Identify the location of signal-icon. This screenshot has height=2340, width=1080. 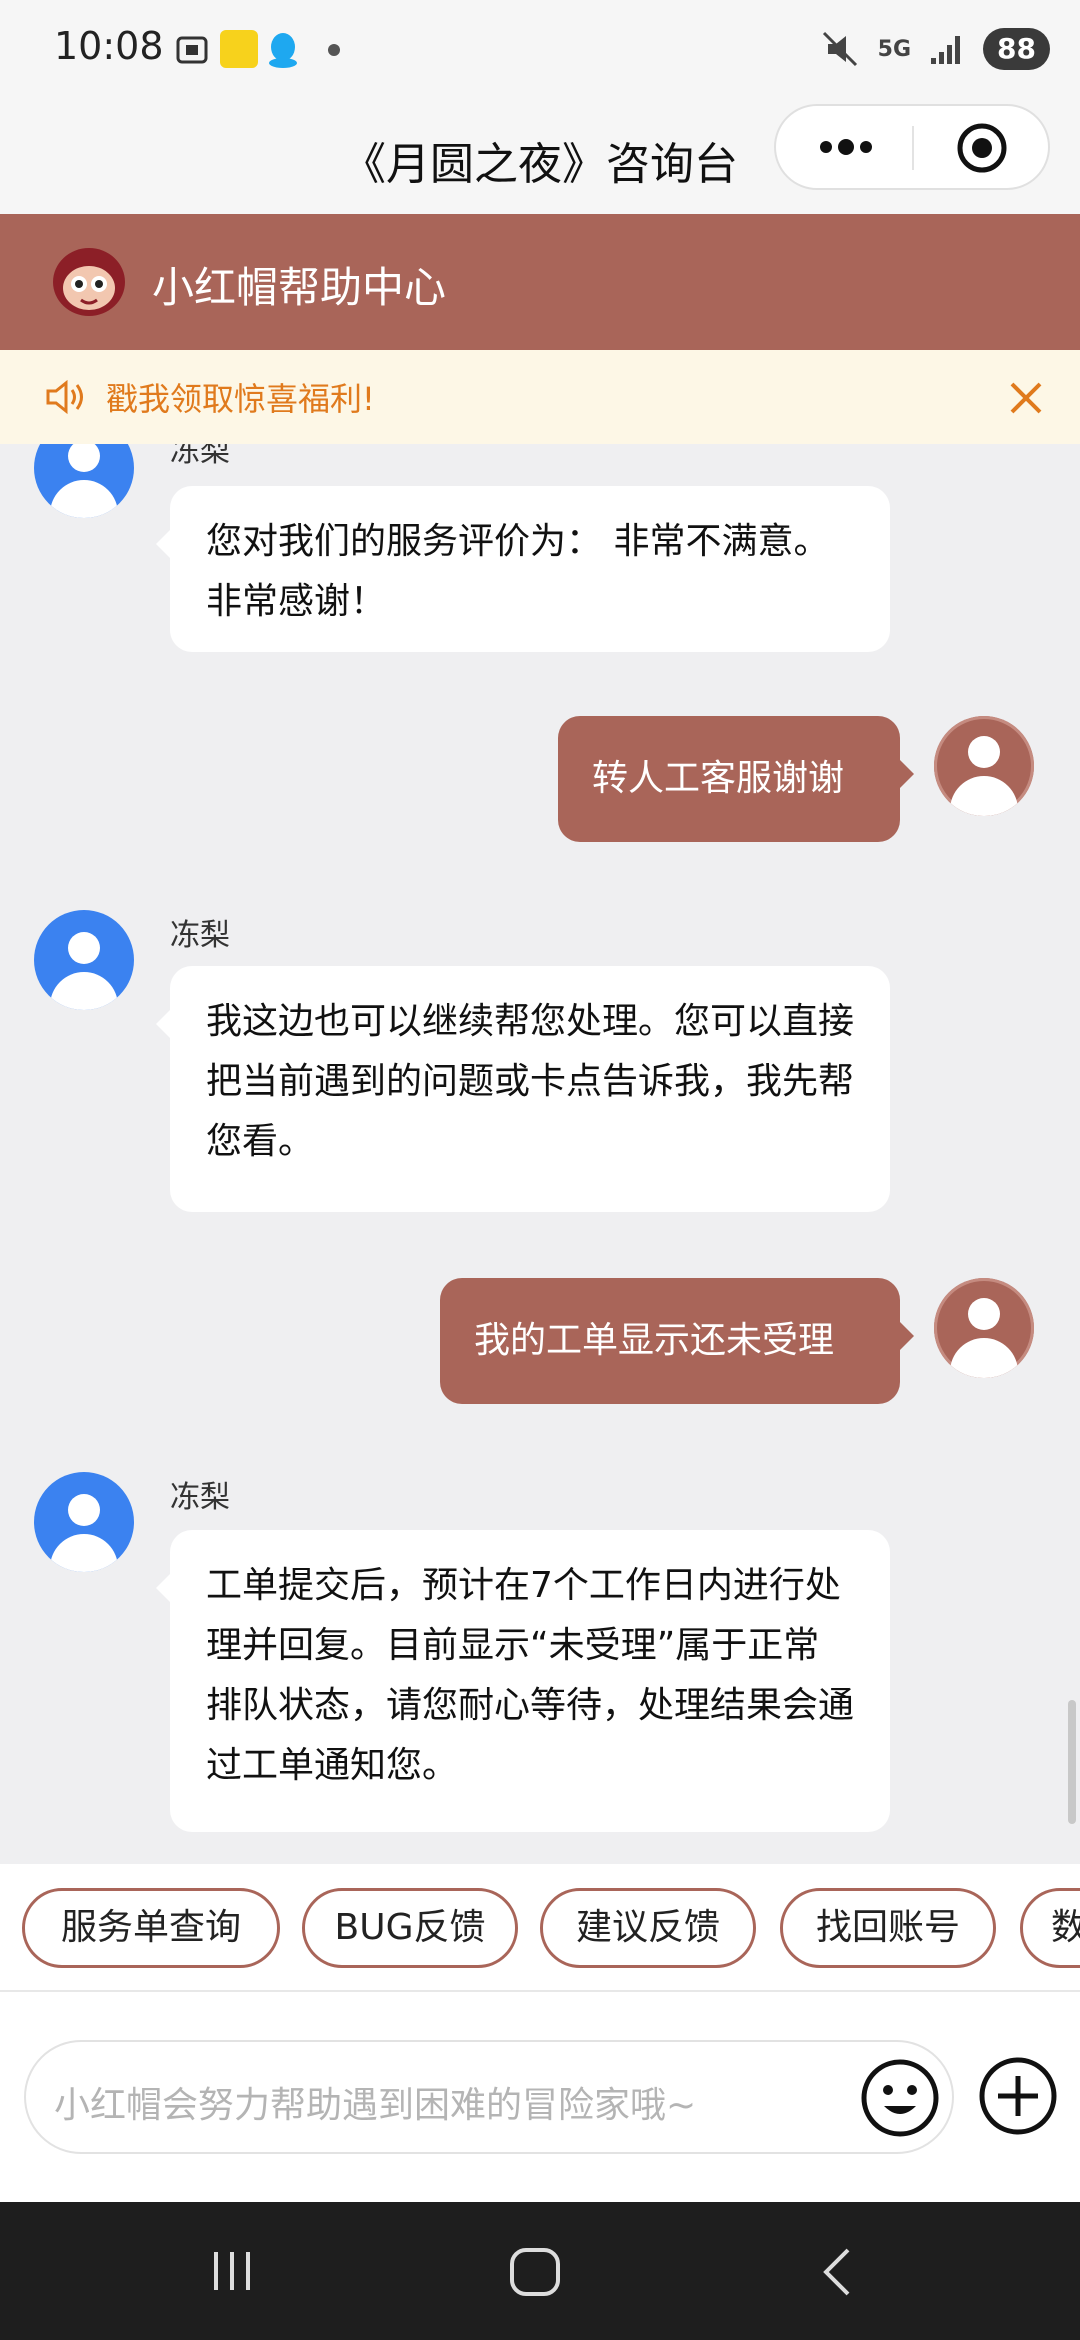
(946, 50).